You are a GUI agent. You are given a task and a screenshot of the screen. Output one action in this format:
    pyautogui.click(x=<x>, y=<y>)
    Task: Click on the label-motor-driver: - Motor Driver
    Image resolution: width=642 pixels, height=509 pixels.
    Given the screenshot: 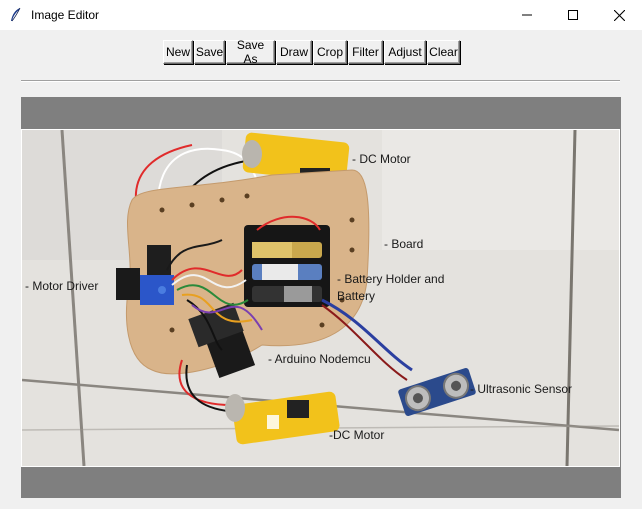 What is the action you would take?
    pyautogui.click(x=62, y=286)
    